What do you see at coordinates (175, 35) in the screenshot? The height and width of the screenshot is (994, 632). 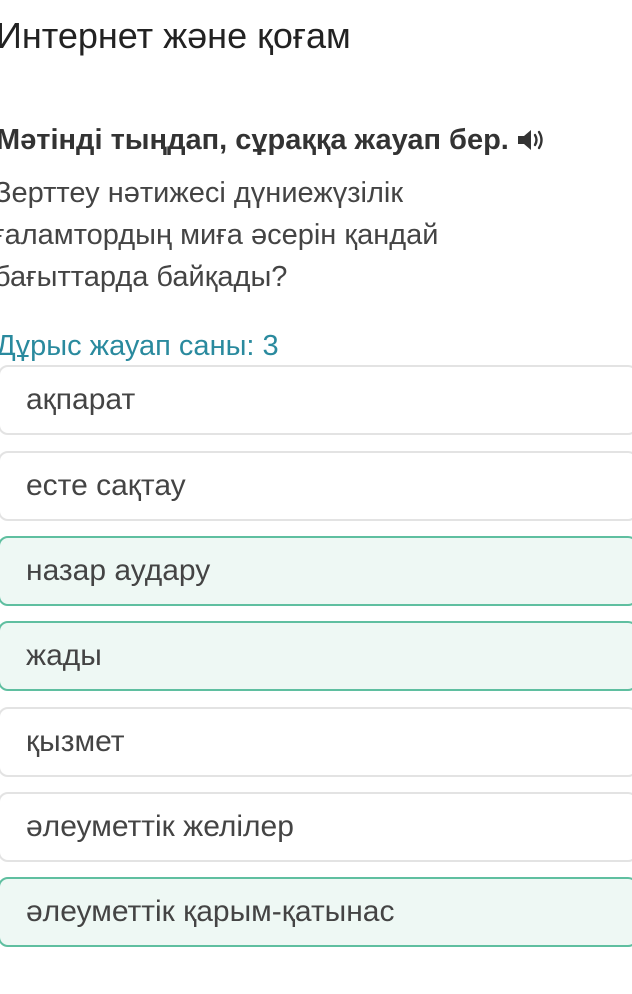 I see `page-title: Интернет және қоғам` at bounding box center [175, 35].